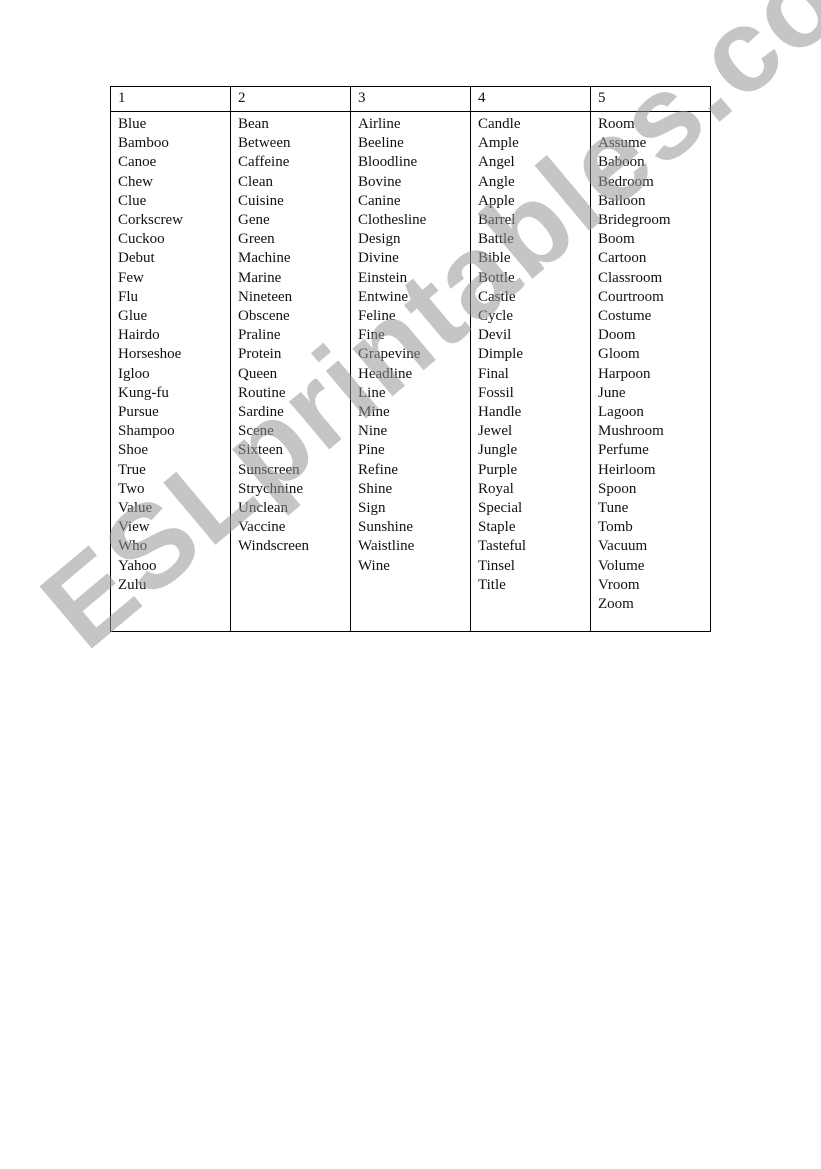 Image resolution: width=821 pixels, height=1169 pixels. I want to click on word-item: Costume, so click(625, 316).